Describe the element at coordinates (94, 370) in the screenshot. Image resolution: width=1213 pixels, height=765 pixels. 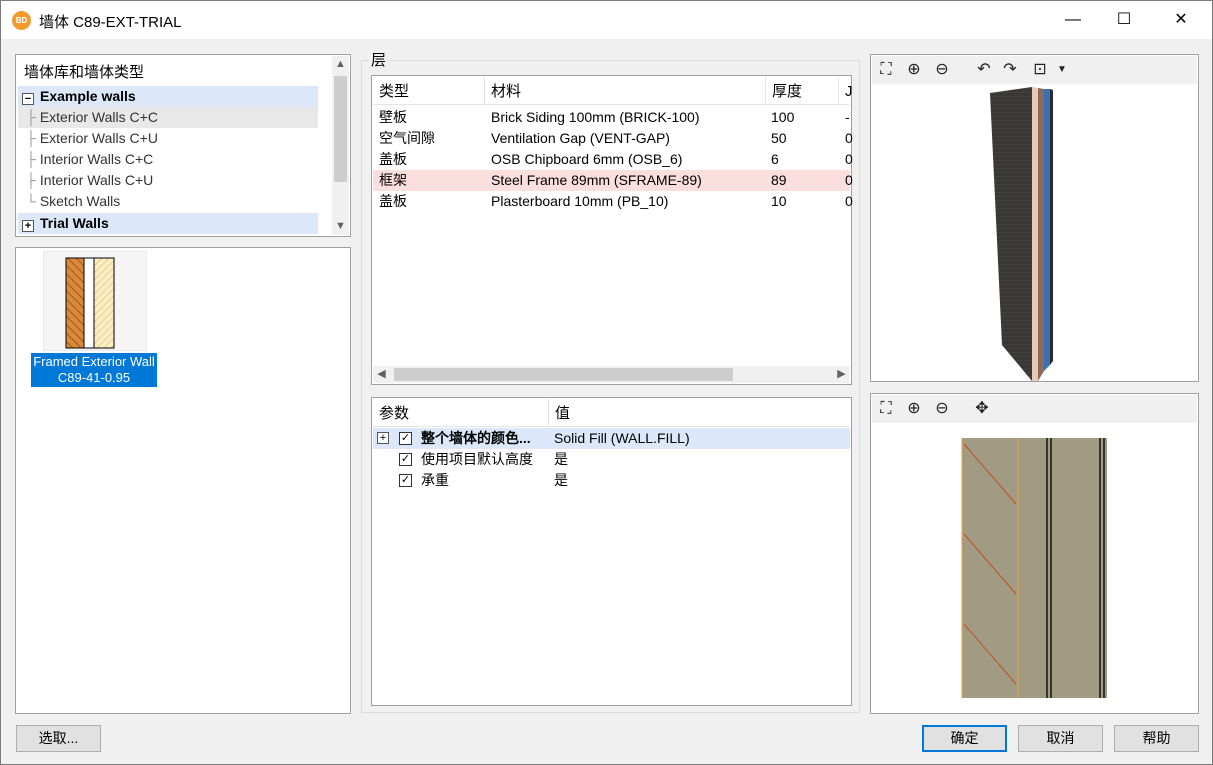
I see `wall-type-label: Framed Exterior Wall C89-41-0.95` at that location.